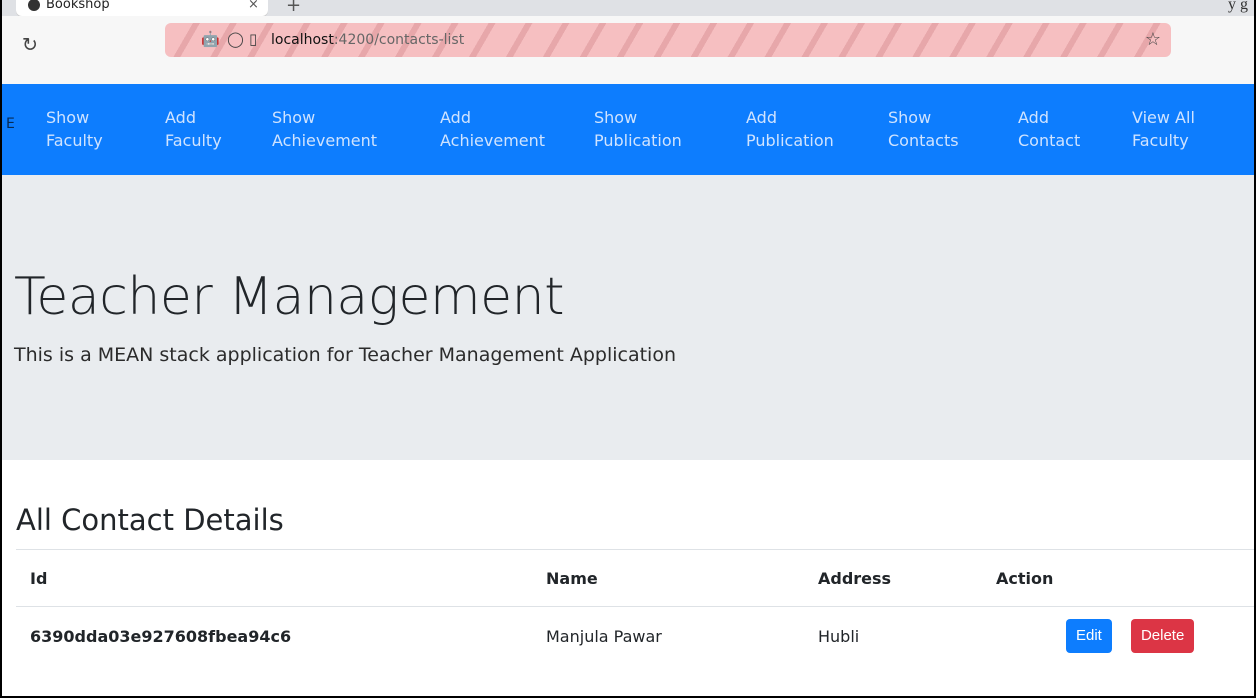 Image resolution: width=1256 pixels, height=700 pixels. What do you see at coordinates (1118, 636) in the screenshot?
I see `contact-action-cell: Edit Delete` at bounding box center [1118, 636].